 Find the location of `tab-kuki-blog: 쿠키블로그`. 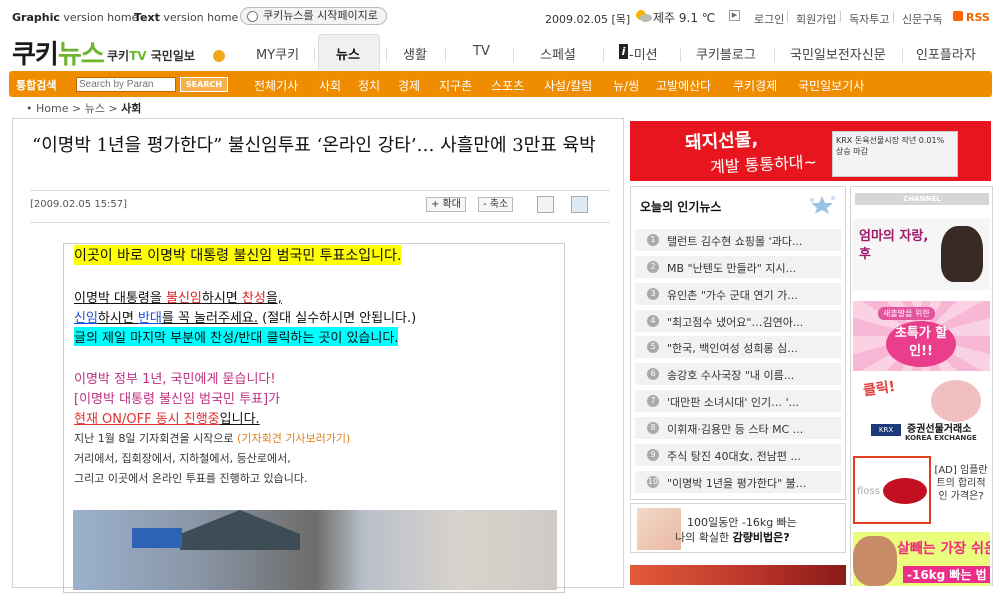

tab-kuki-blog: 쿠키블로그 is located at coordinates (726, 53).